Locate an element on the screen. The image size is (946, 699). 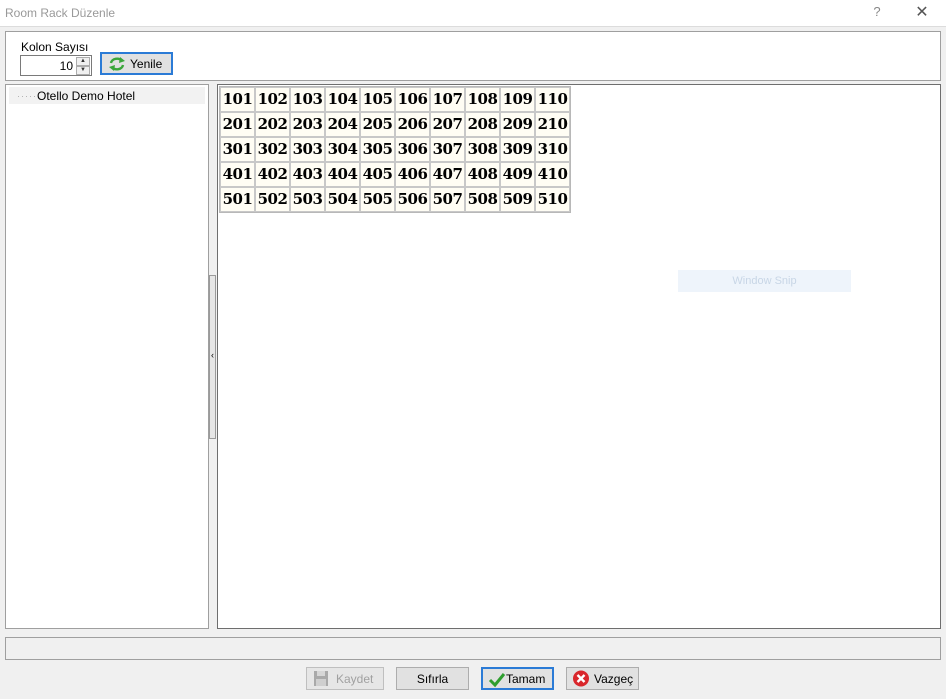
ok-button-label: Tamam is located at coordinates (526, 679).